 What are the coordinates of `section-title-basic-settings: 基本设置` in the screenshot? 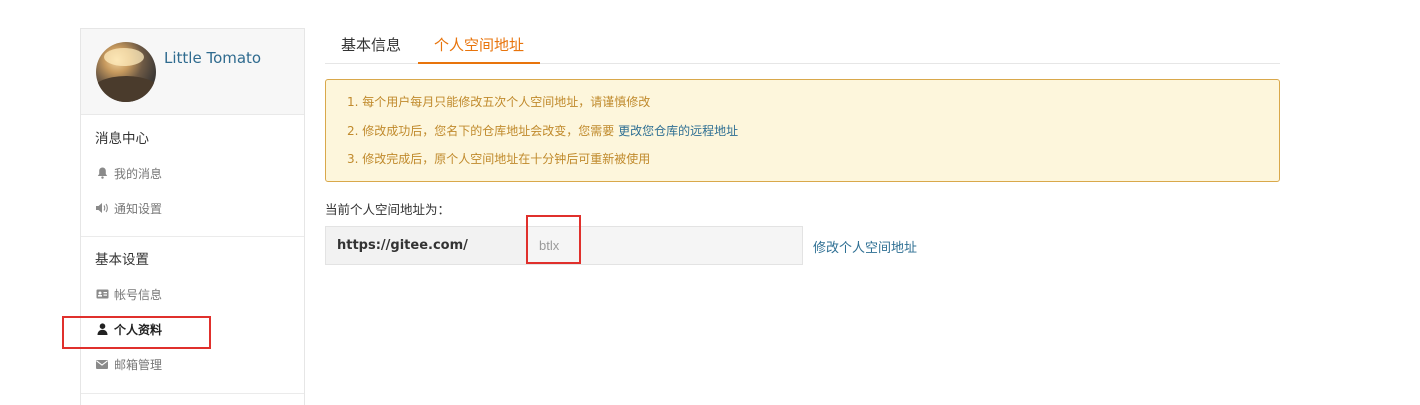 It's located at (122, 260).